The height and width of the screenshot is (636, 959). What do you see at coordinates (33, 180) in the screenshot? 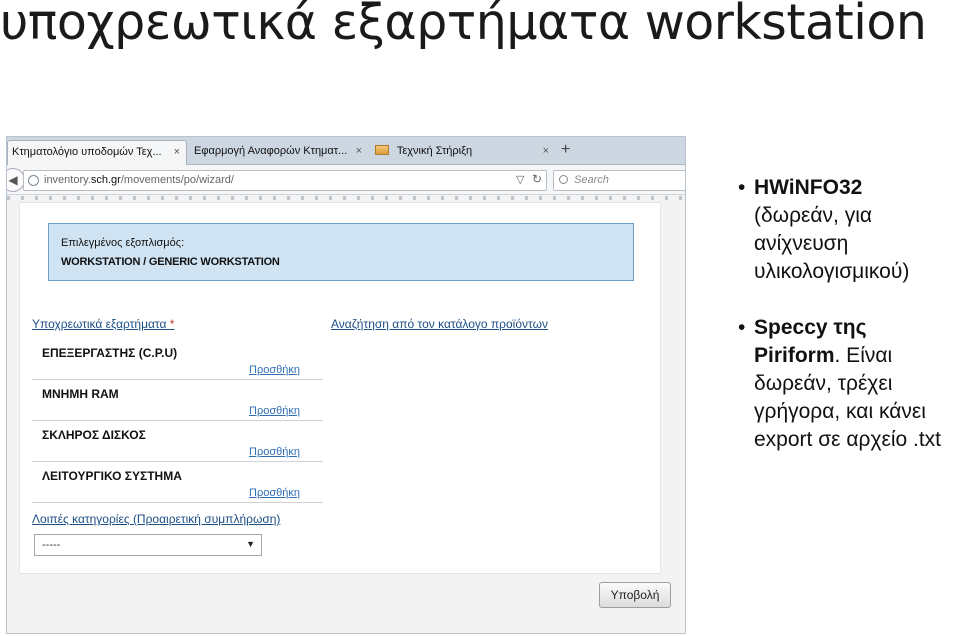
I see `globe-icon` at bounding box center [33, 180].